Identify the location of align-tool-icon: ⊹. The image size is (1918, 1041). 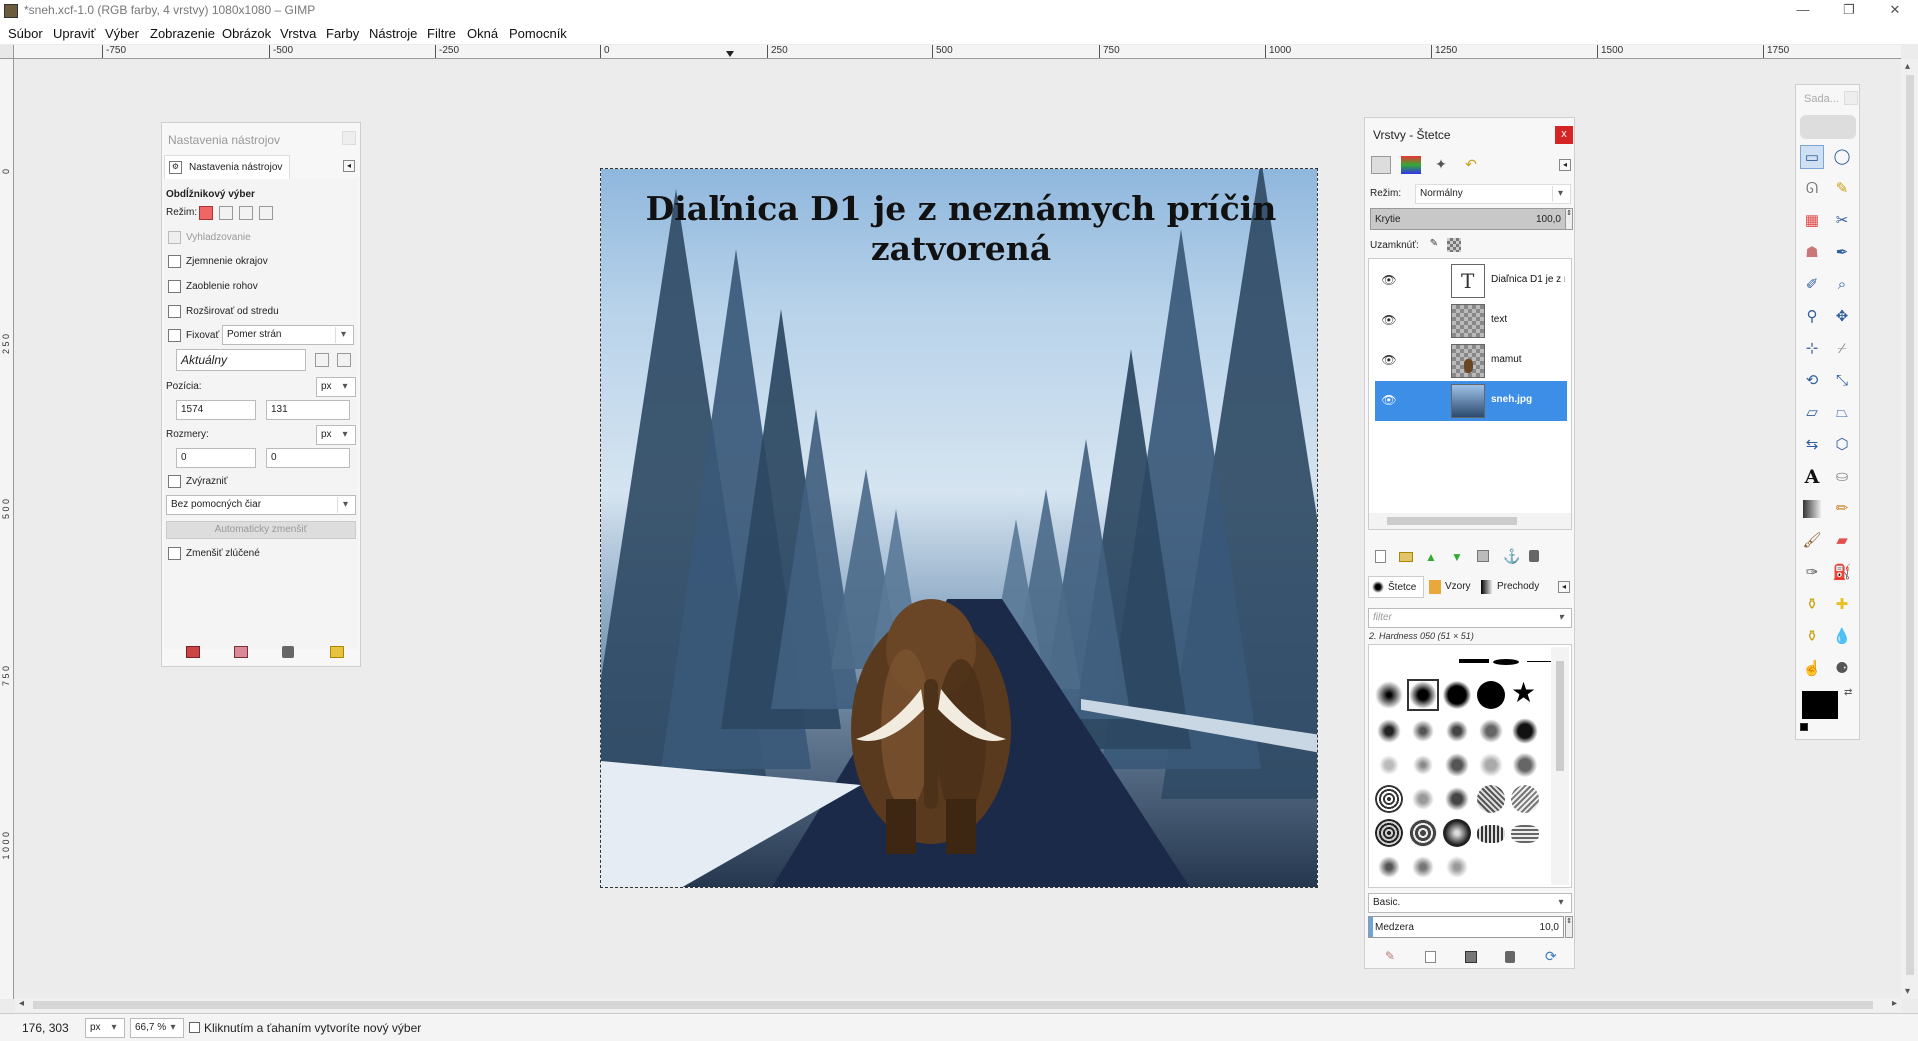
(1812, 349).